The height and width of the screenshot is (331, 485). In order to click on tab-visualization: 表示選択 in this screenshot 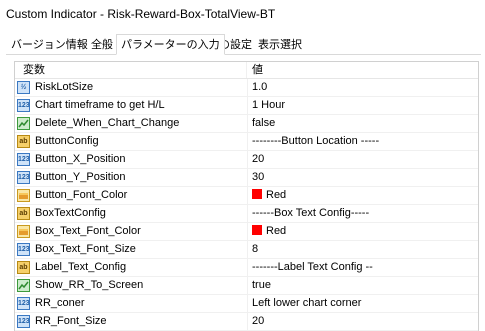, I will do `click(280, 44)`.